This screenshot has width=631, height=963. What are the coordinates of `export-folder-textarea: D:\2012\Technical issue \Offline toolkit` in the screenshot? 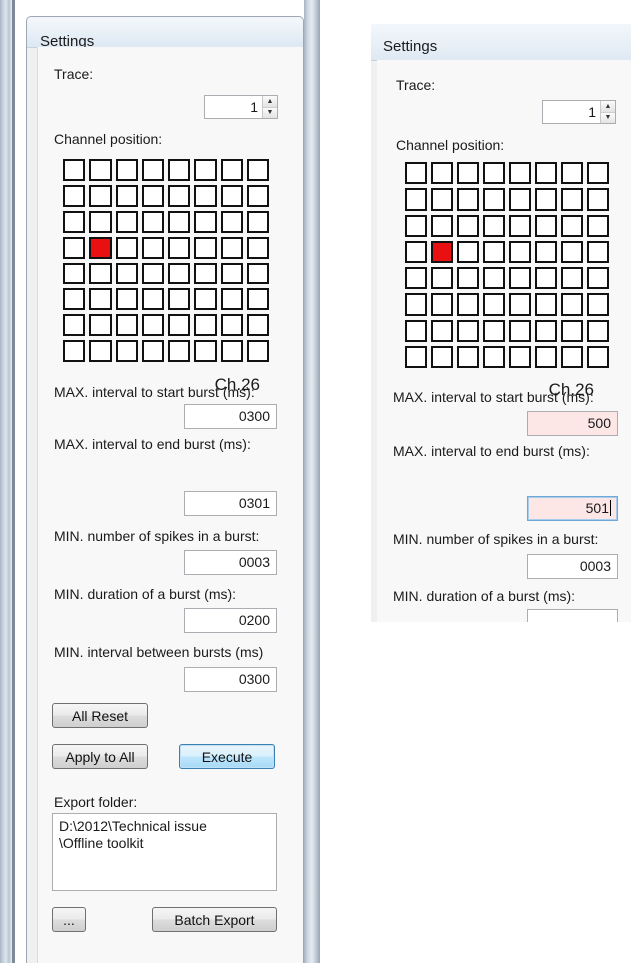 It's located at (164, 852).